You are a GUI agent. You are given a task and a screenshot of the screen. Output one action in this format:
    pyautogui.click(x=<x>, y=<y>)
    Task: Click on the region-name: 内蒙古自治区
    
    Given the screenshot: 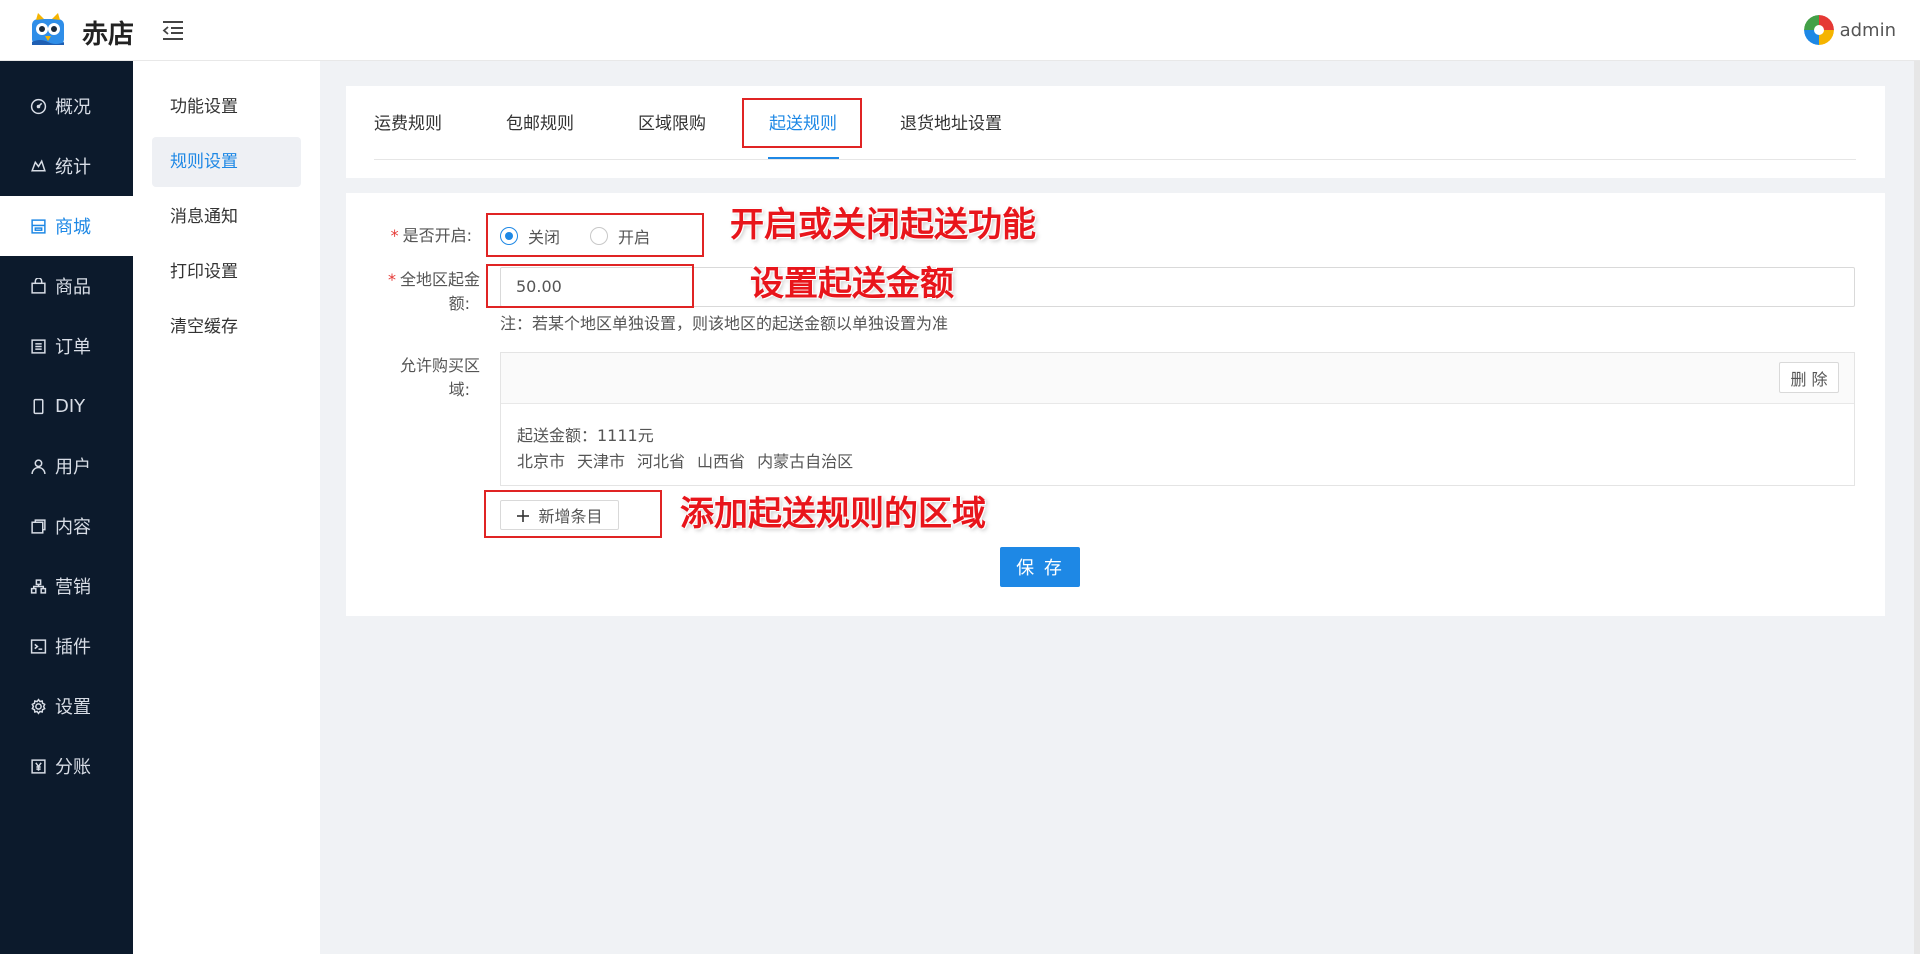 What is the action you would take?
    pyautogui.click(x=805, y=461)
    